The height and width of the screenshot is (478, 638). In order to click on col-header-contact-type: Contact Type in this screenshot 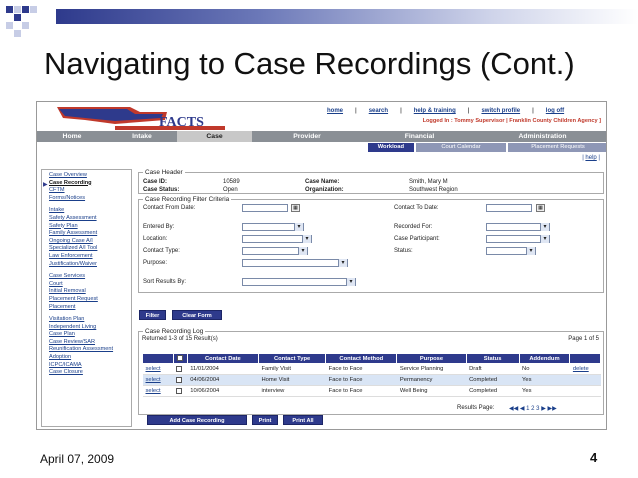, I will do `click(292, 358)`.